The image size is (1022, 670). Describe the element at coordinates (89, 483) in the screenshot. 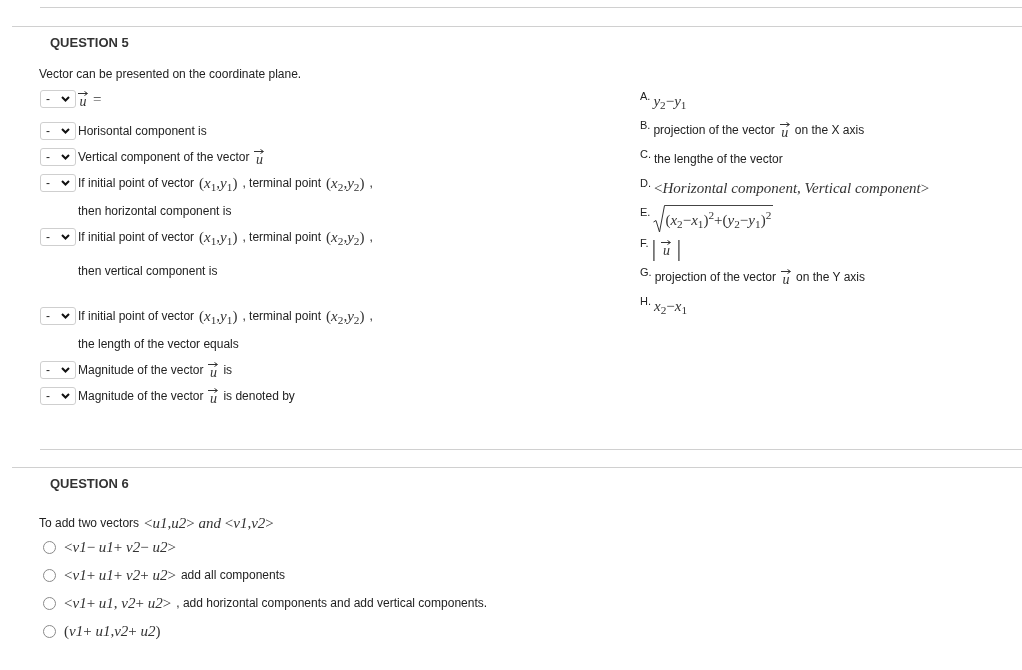

I see `question-title: QUESTION 6` at that location.